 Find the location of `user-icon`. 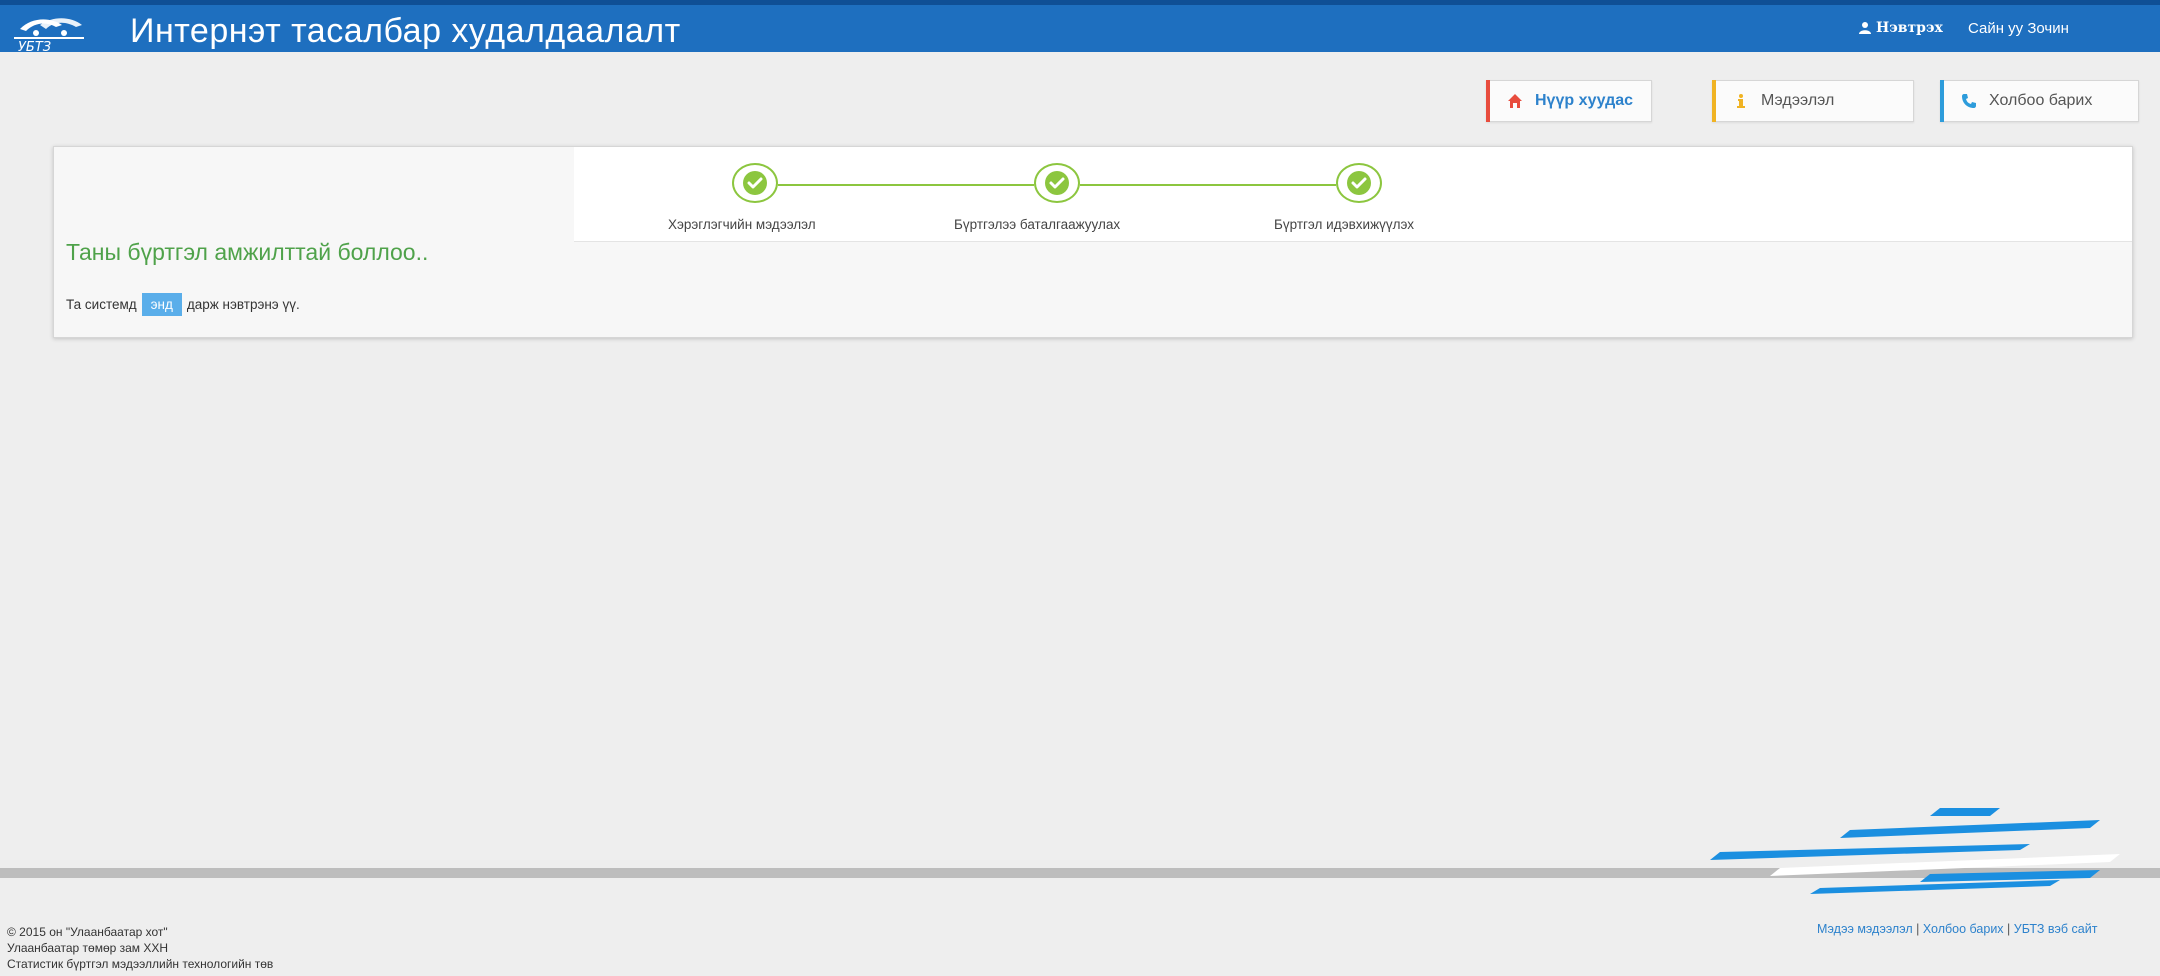

user-icon is located at coordinates (1865, 28).